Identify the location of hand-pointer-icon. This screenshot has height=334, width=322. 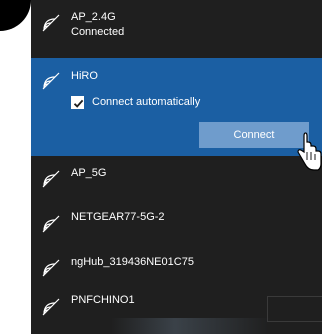
(309, 151).